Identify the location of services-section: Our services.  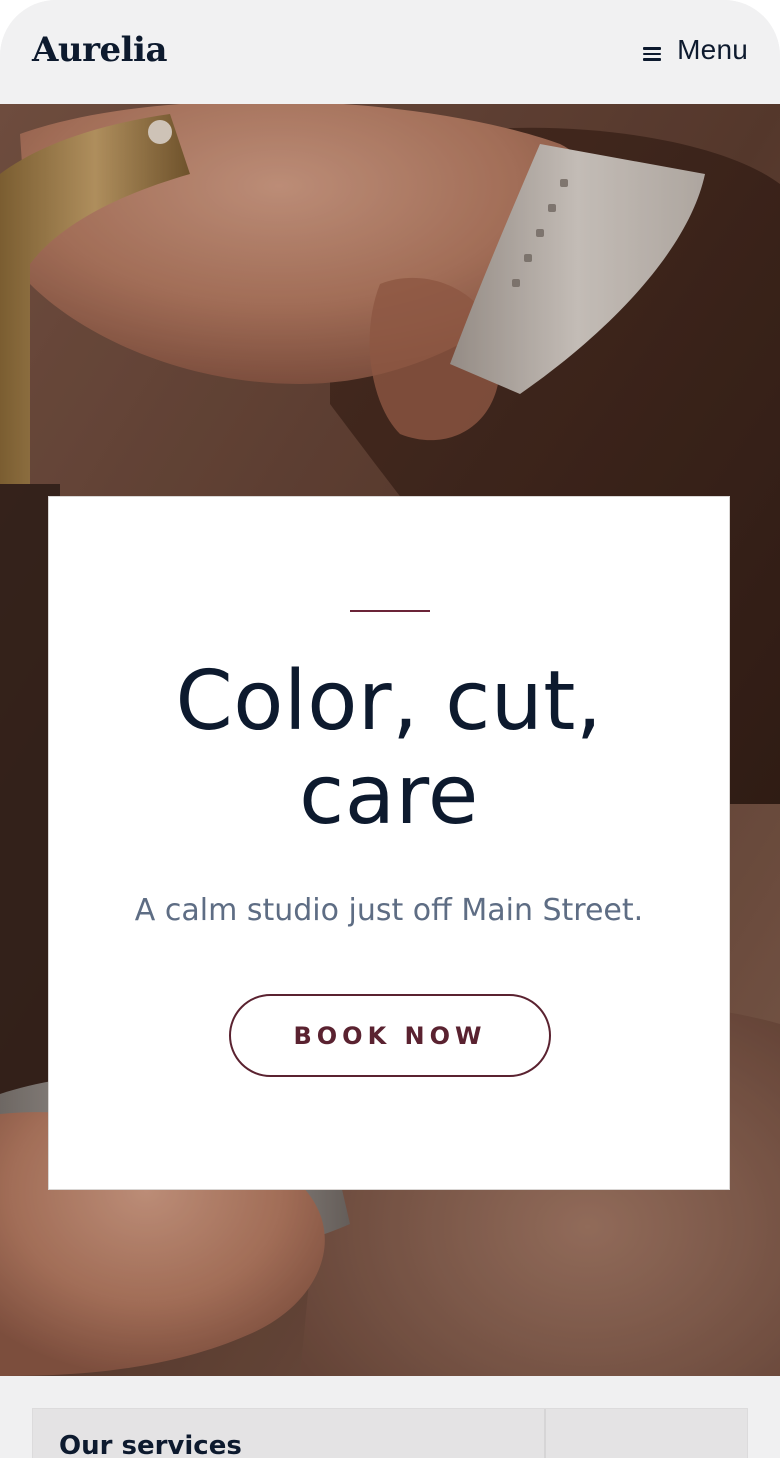
(390, 1417).